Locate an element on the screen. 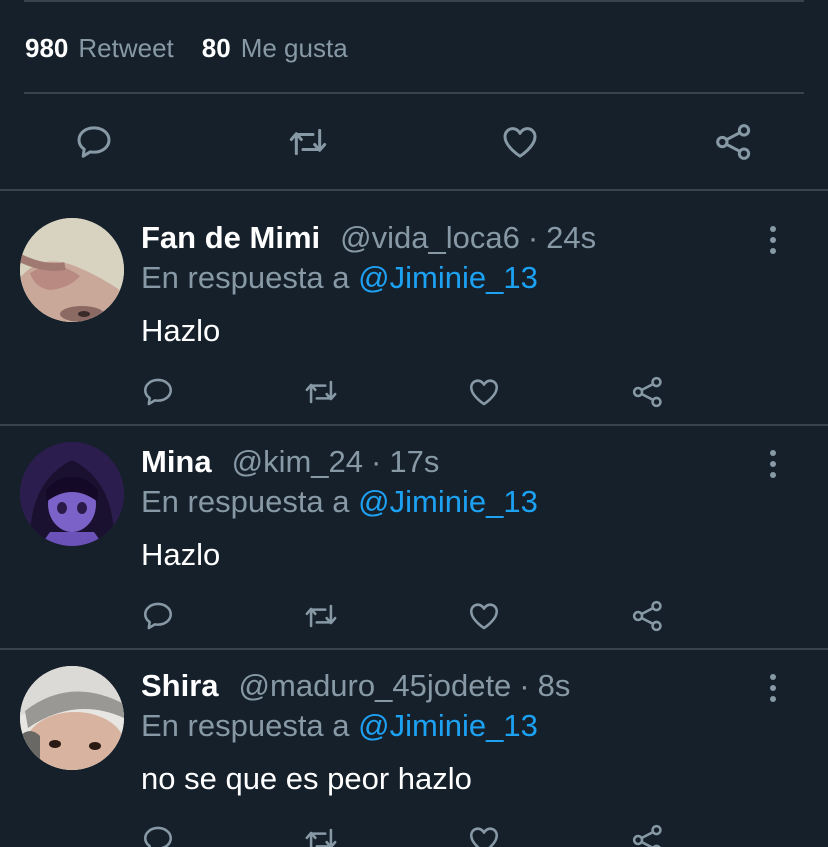 Image resolution: width=828 pixels, height=847 pixels. user-handle: @kim_24 is located at coordinates (297, 462).